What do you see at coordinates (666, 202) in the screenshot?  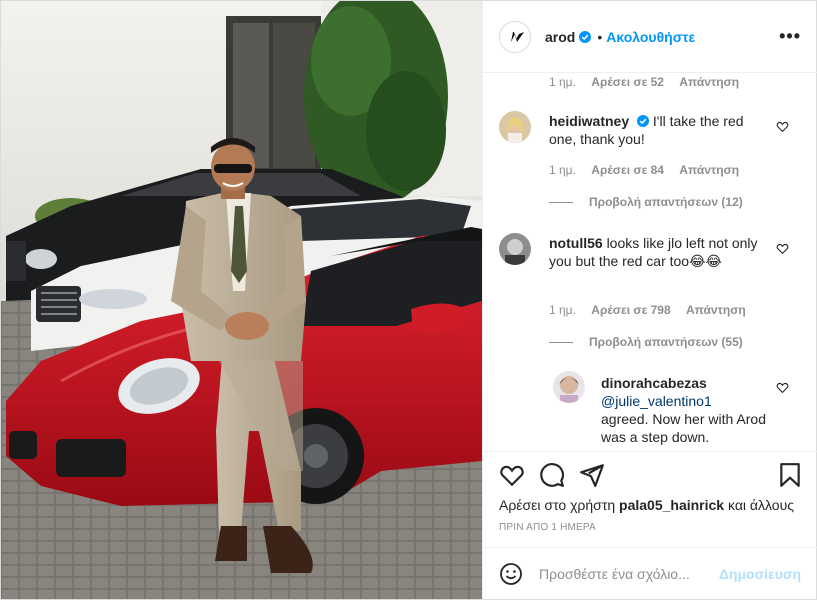 I see `view-replies-label: Προβολή απαντήσεων (12)` at bounding box center [666, 202].